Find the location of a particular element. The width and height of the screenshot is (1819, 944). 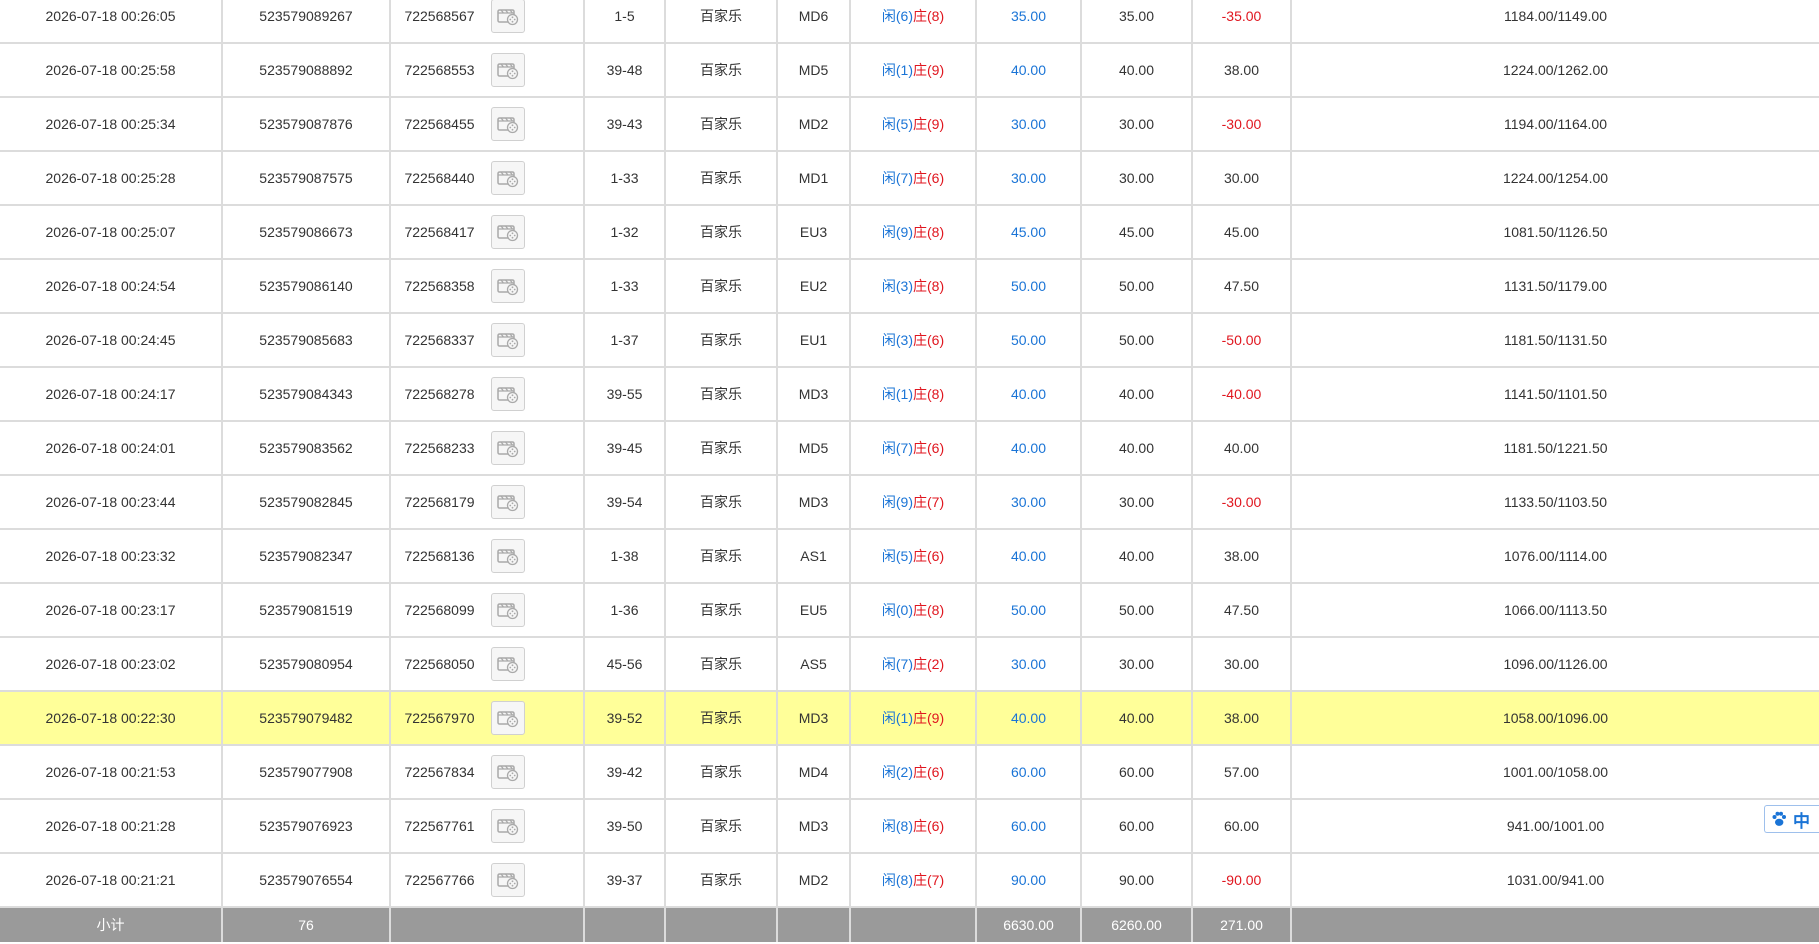

table-code: MD5 is located at coordinates (814, 70).